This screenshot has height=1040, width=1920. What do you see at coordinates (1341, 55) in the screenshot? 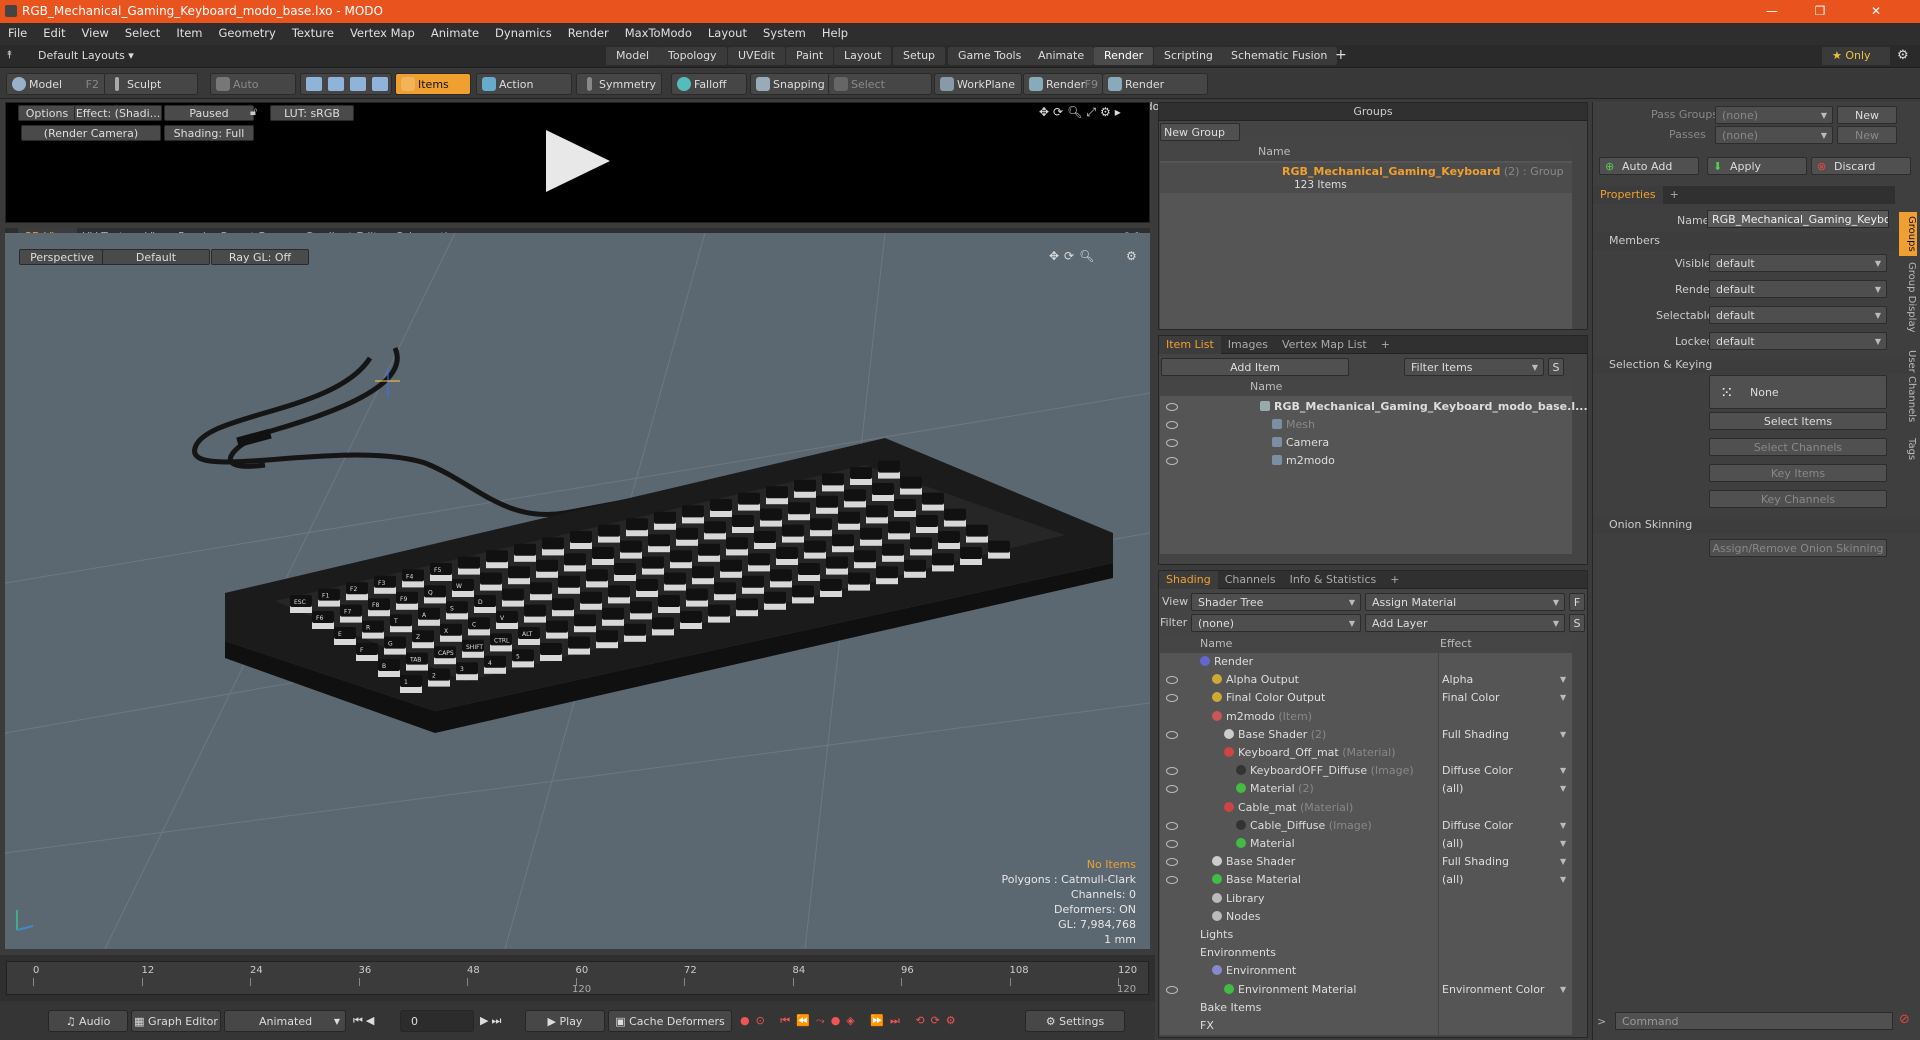
I see `add-tab-button: +` at bounding box center [1341, 55].